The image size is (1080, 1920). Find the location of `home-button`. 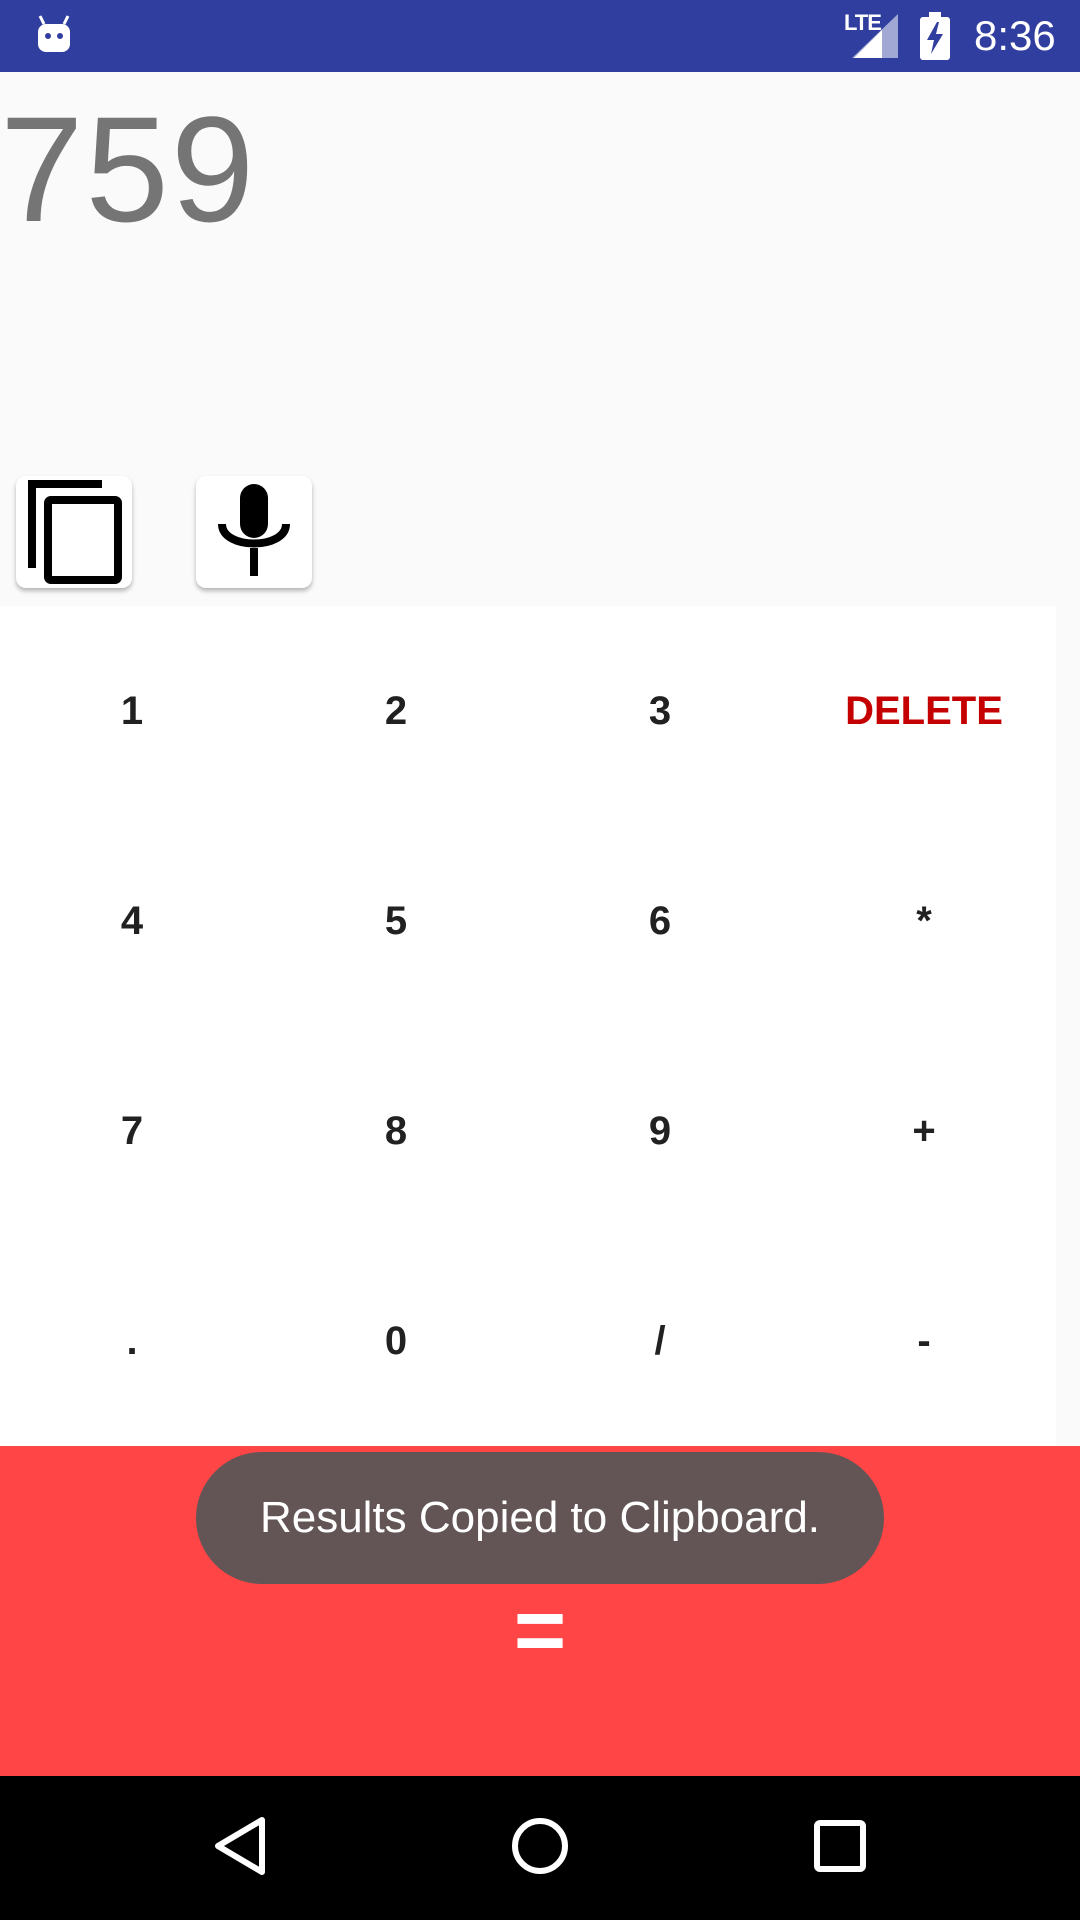

home-button is located at coordinates (540, 1848).